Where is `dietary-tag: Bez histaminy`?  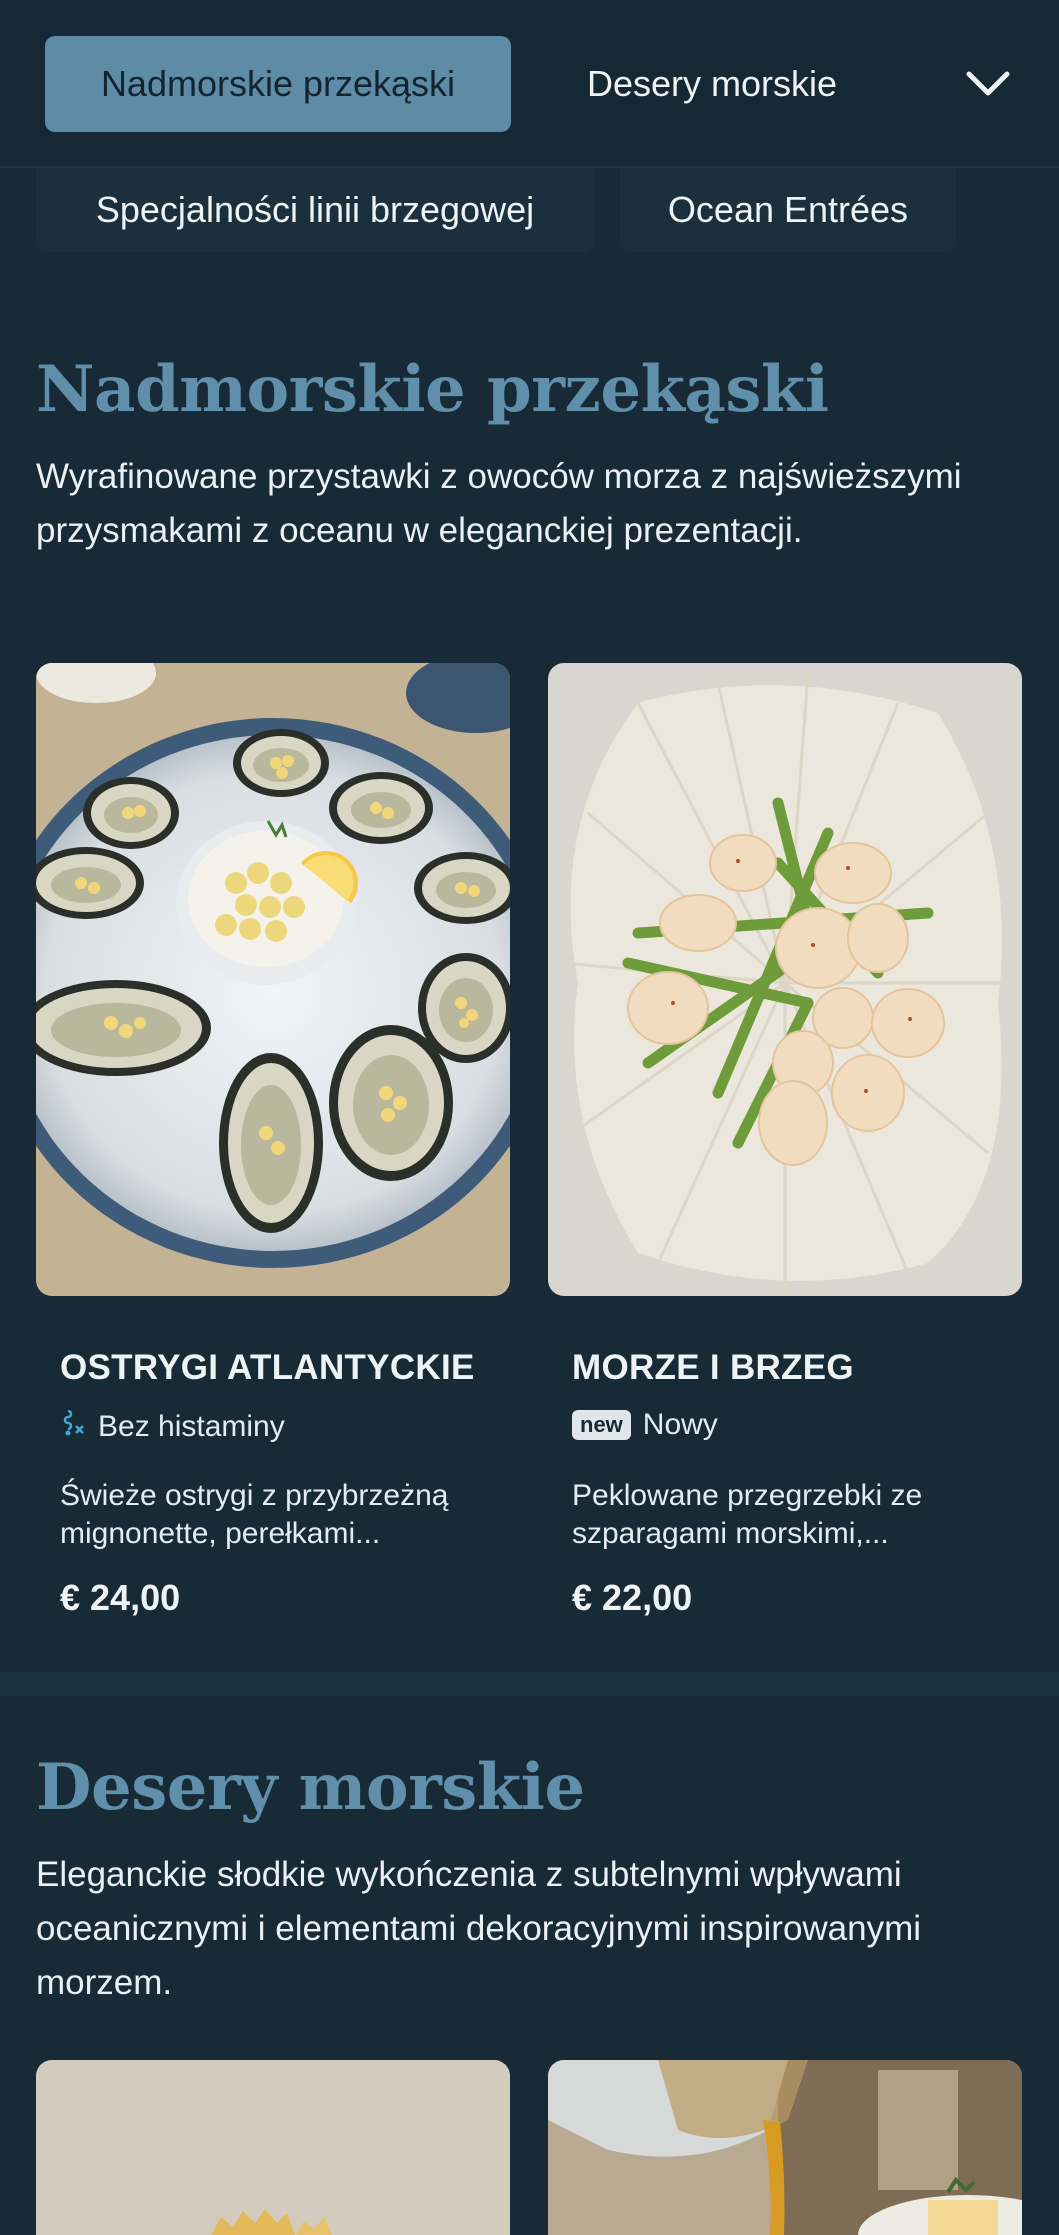 dietary-tag: Bez histaminy is located at coordinates (172, 1427).